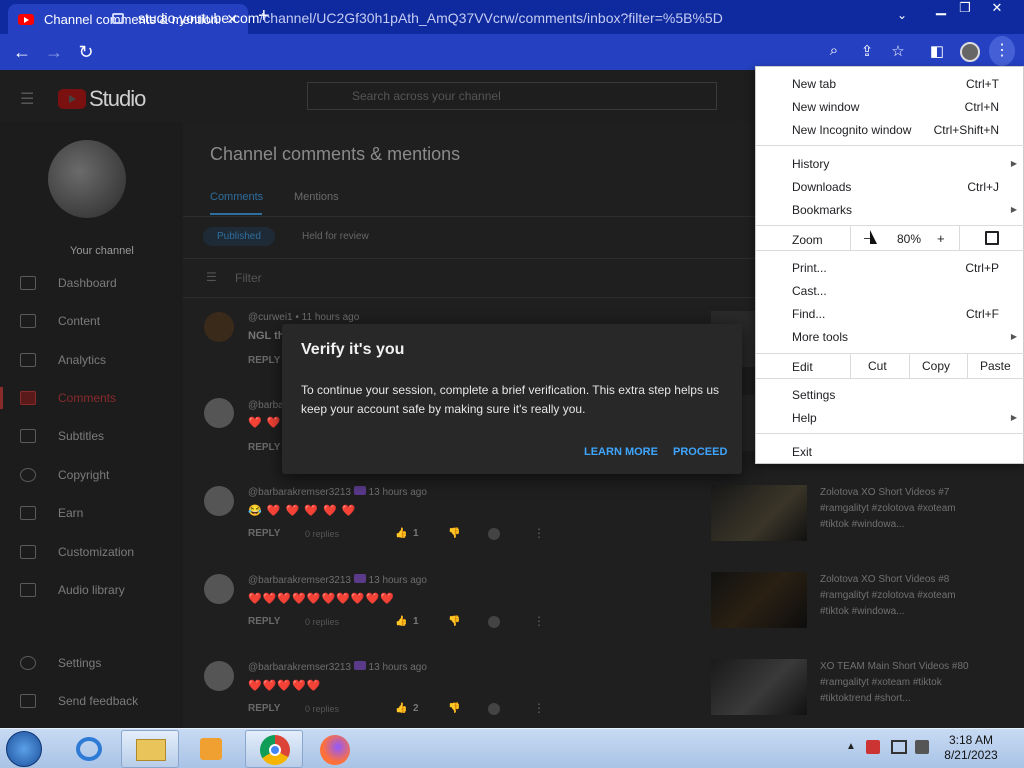 The width and height of the screenshot is (1024, 768). Describe the element at coordinates (24, 749) in the screenshot. I see `start-button` at that location.